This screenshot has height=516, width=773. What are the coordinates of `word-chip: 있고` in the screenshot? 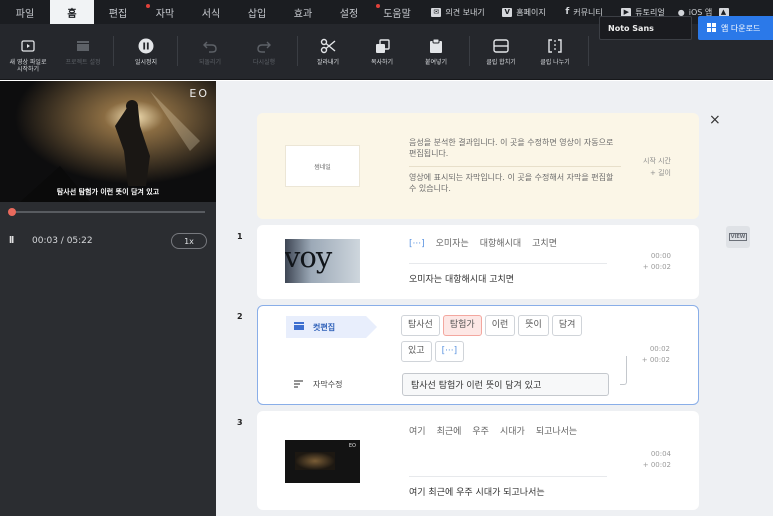 It's located at (416, 351).